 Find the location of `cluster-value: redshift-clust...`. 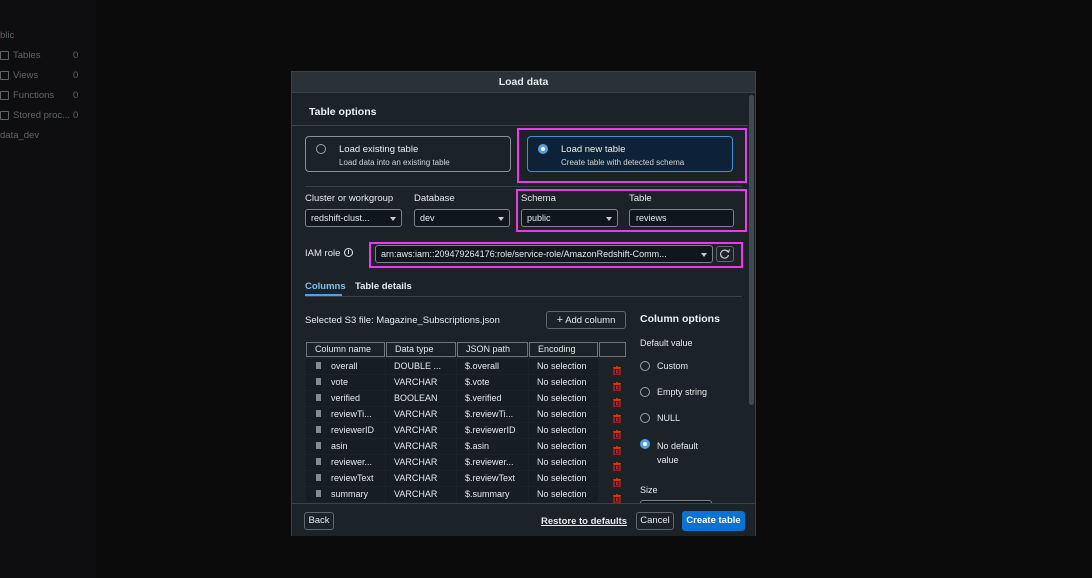

cluster-value: redshift-clust... is located at coordinates (340, 218).